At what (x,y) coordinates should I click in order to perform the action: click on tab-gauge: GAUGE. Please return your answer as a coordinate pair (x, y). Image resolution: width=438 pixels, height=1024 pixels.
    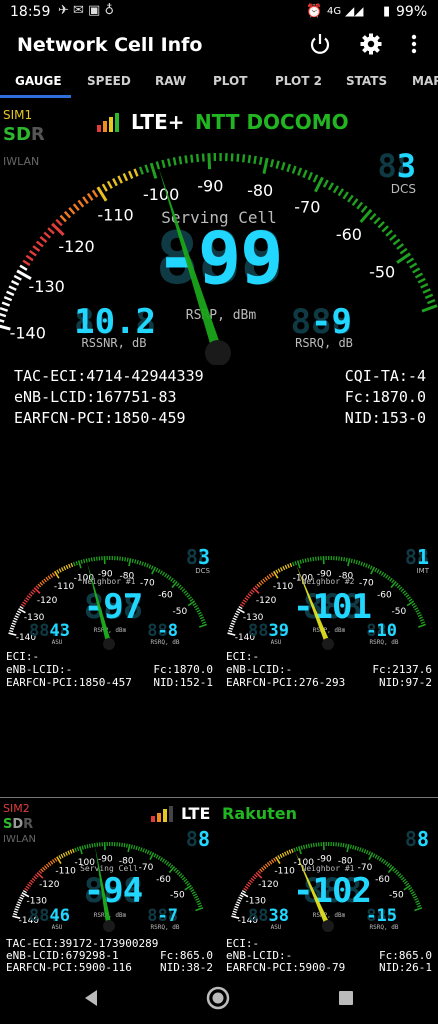
    Looking at the image, I should click on (38, 81).